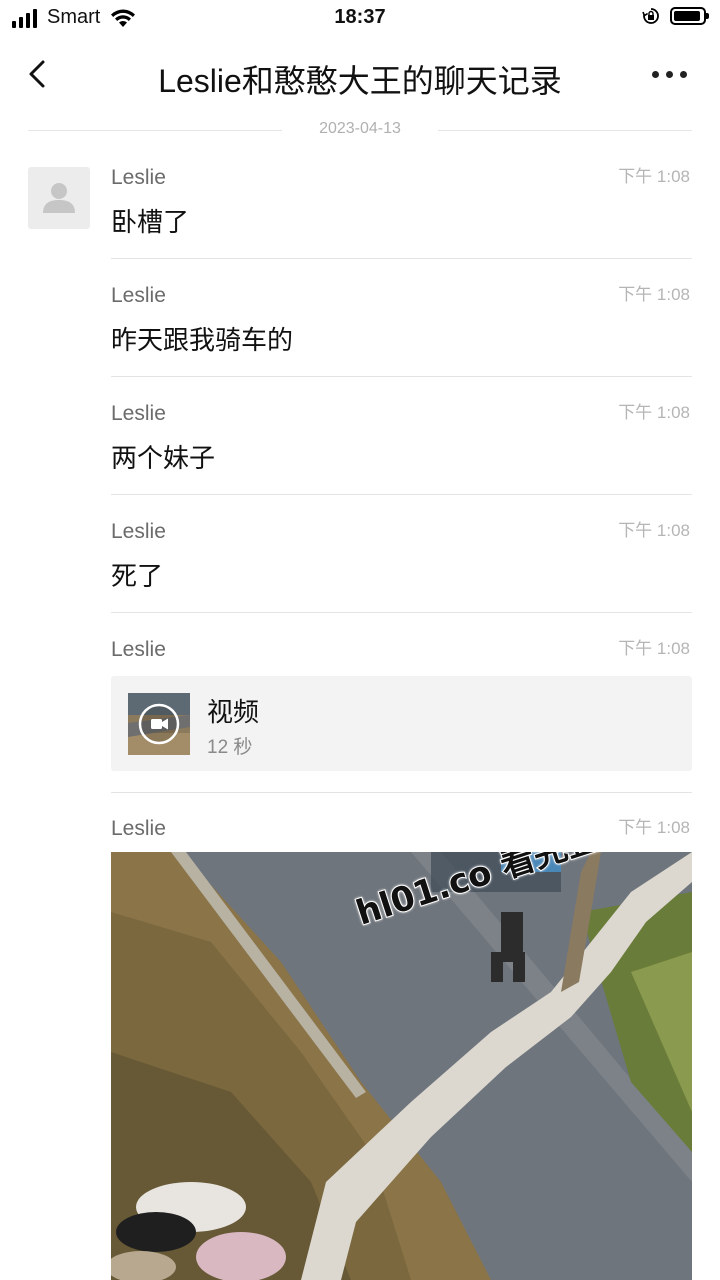 This screenshot has width=720, height=1280. I want to click on orientation-lock-icon, so click(650, 16).